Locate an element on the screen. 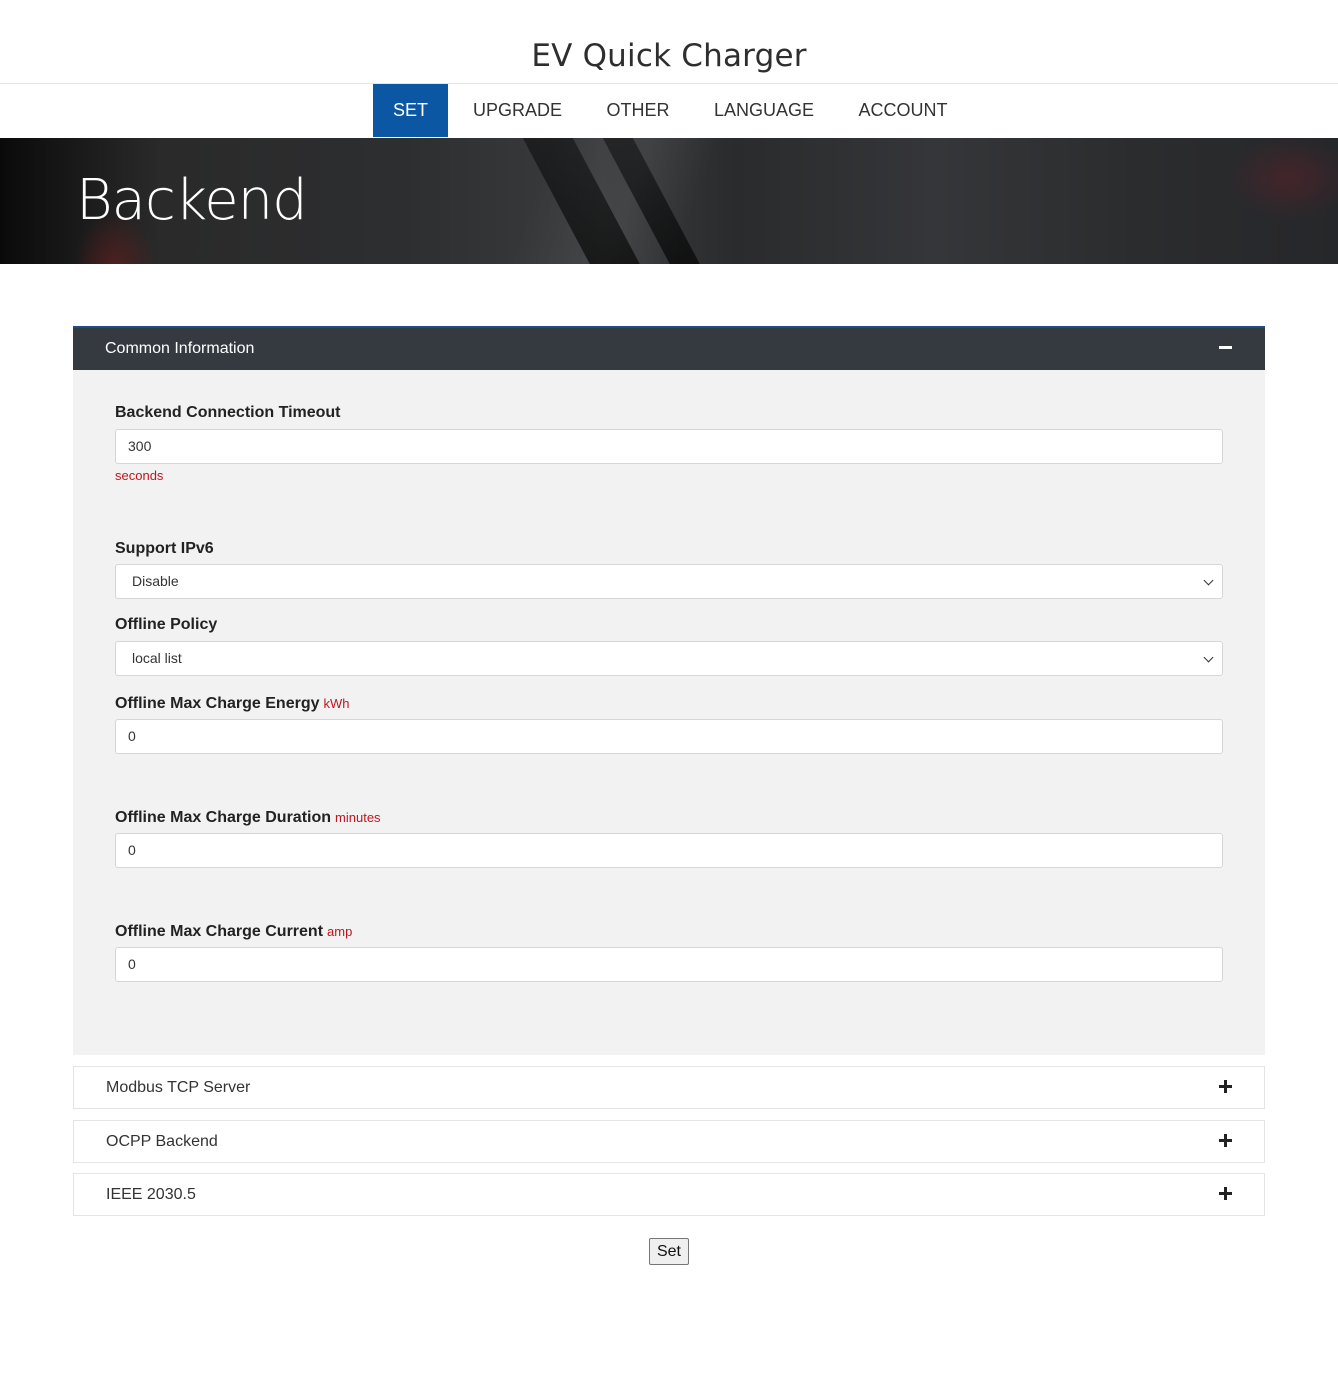  offline-policy-select: local list is located at coordinates (669, 658).